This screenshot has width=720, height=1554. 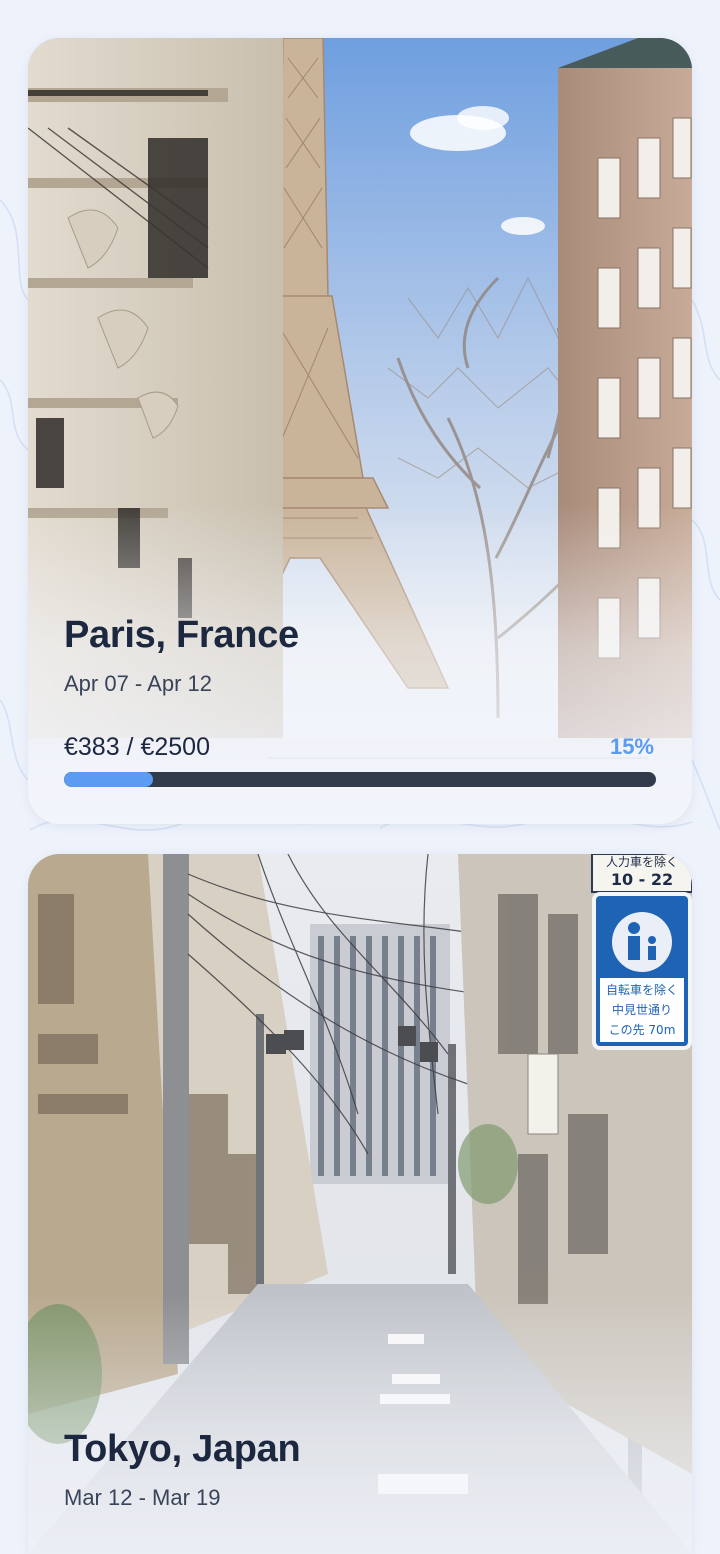 What do you see at coordinates (360, 747) in the screenshot?
I see `budget-row: €383 / €2500 15%` at bounding box center [360, 747].